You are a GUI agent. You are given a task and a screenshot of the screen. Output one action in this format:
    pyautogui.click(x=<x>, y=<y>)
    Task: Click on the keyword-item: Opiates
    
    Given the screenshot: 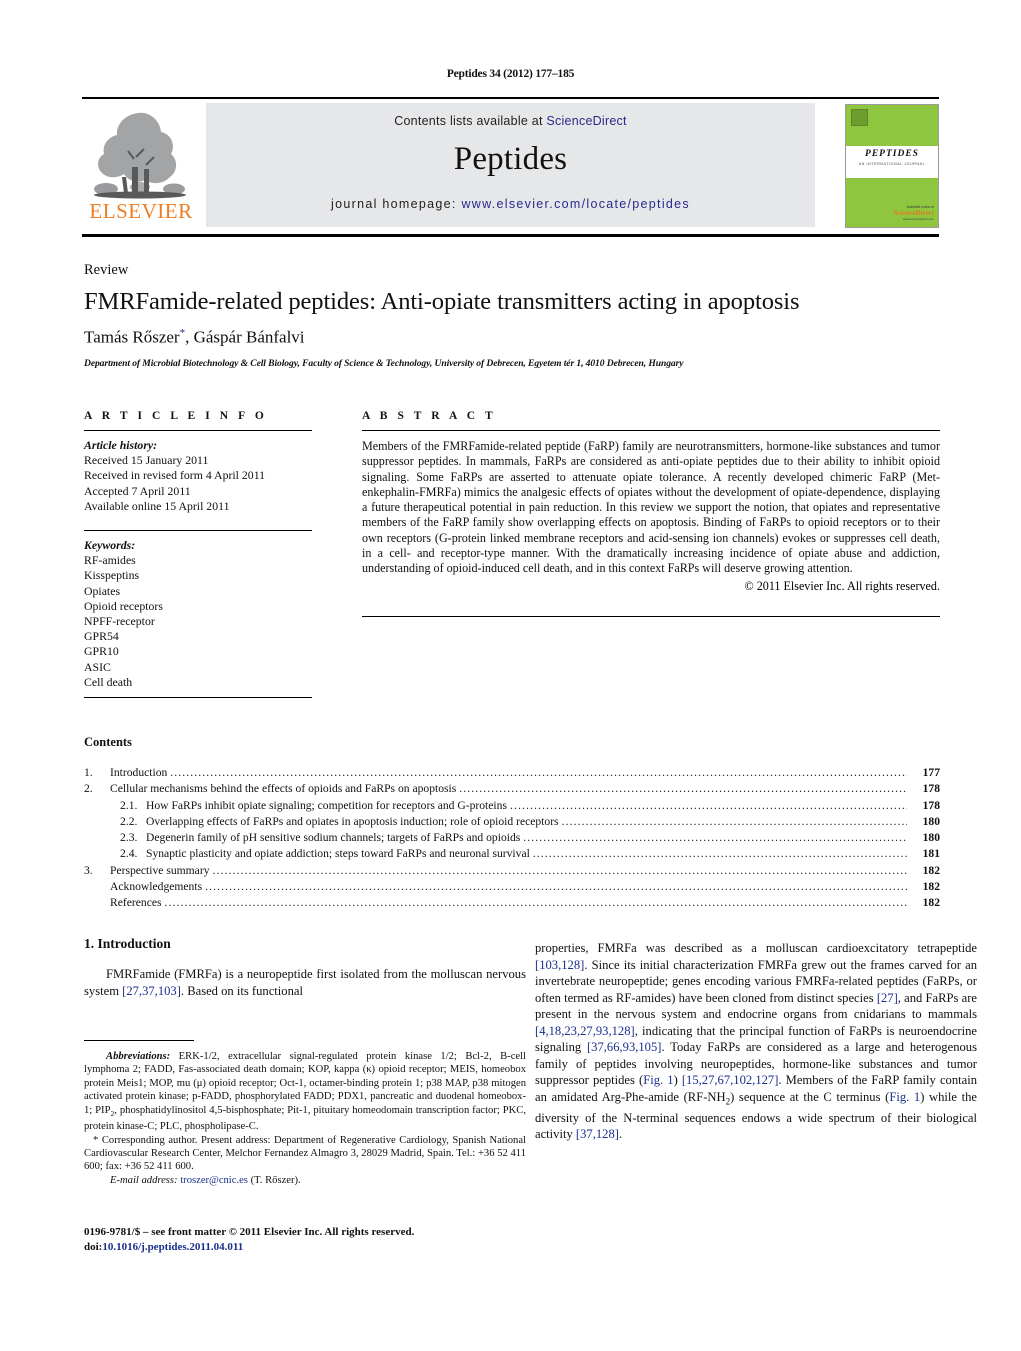 What is the action you would take?
    pyautogui.click(x=102, y=590)
    